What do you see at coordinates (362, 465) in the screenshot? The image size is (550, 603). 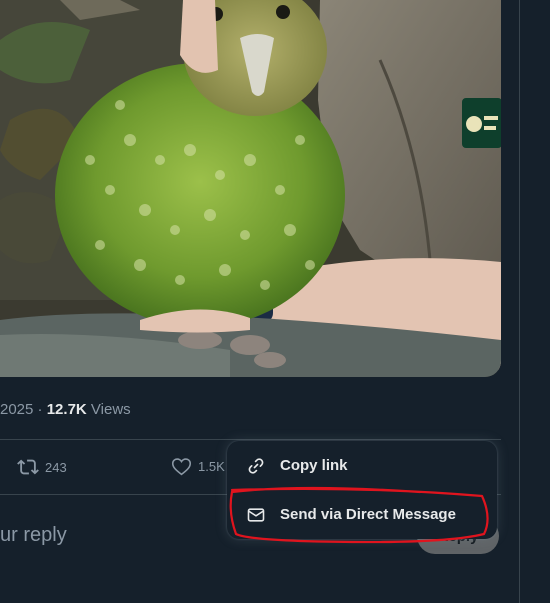 I see `menu-item-copy-link: Copy link` at bounding box center [362, 465].